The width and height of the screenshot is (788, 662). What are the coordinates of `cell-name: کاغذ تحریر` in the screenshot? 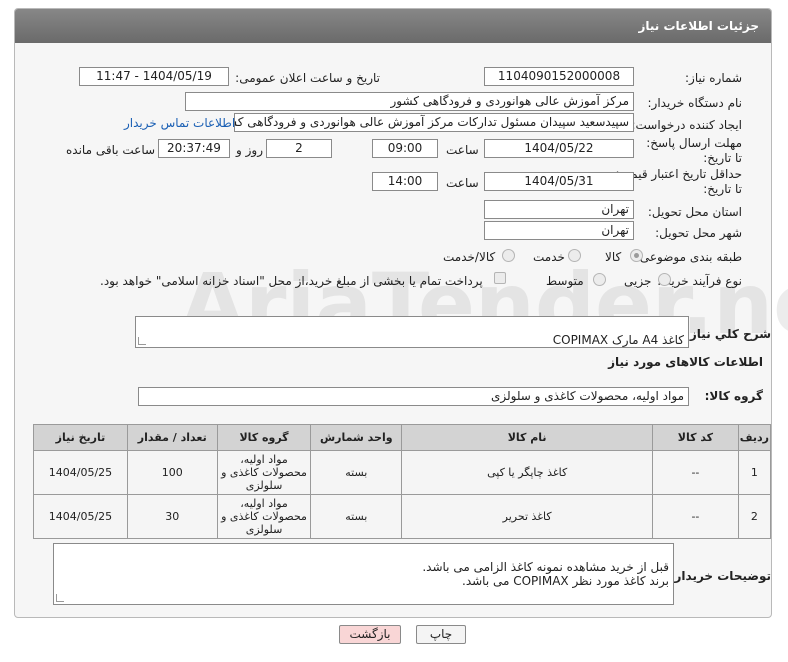 It's located at (527, 516).